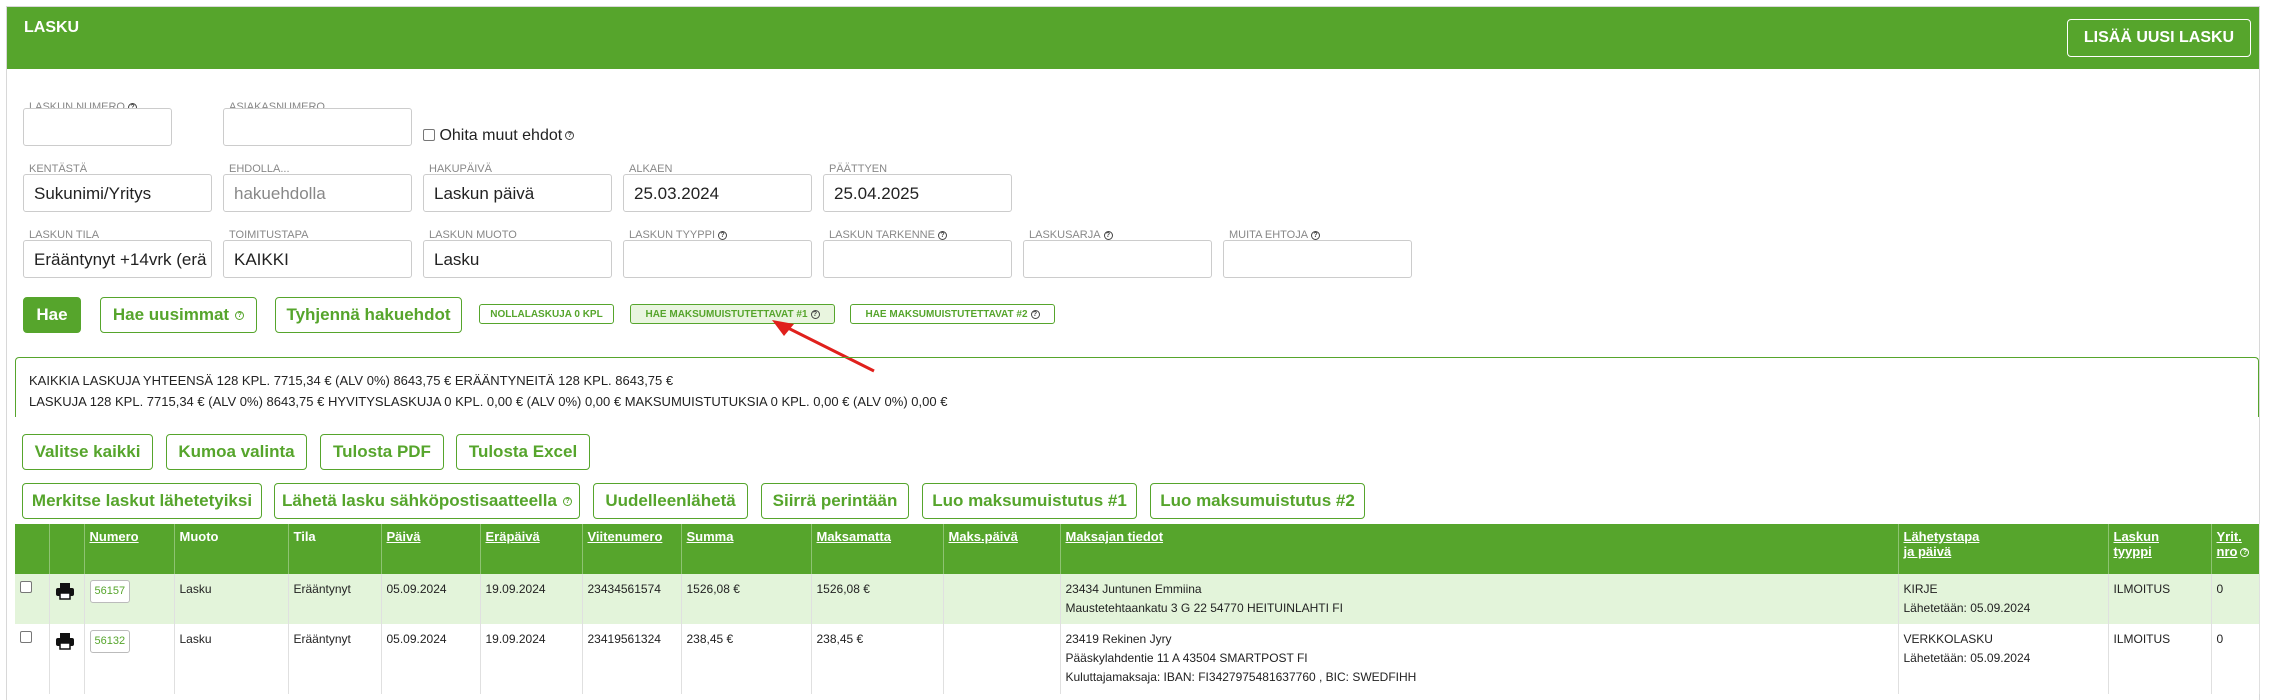 This screenshot has width=2272, height=700. Describe the element at coordinates (877, 599) in the screenshot. I see `maksamatta-cell: 1526,08 €` at that location.